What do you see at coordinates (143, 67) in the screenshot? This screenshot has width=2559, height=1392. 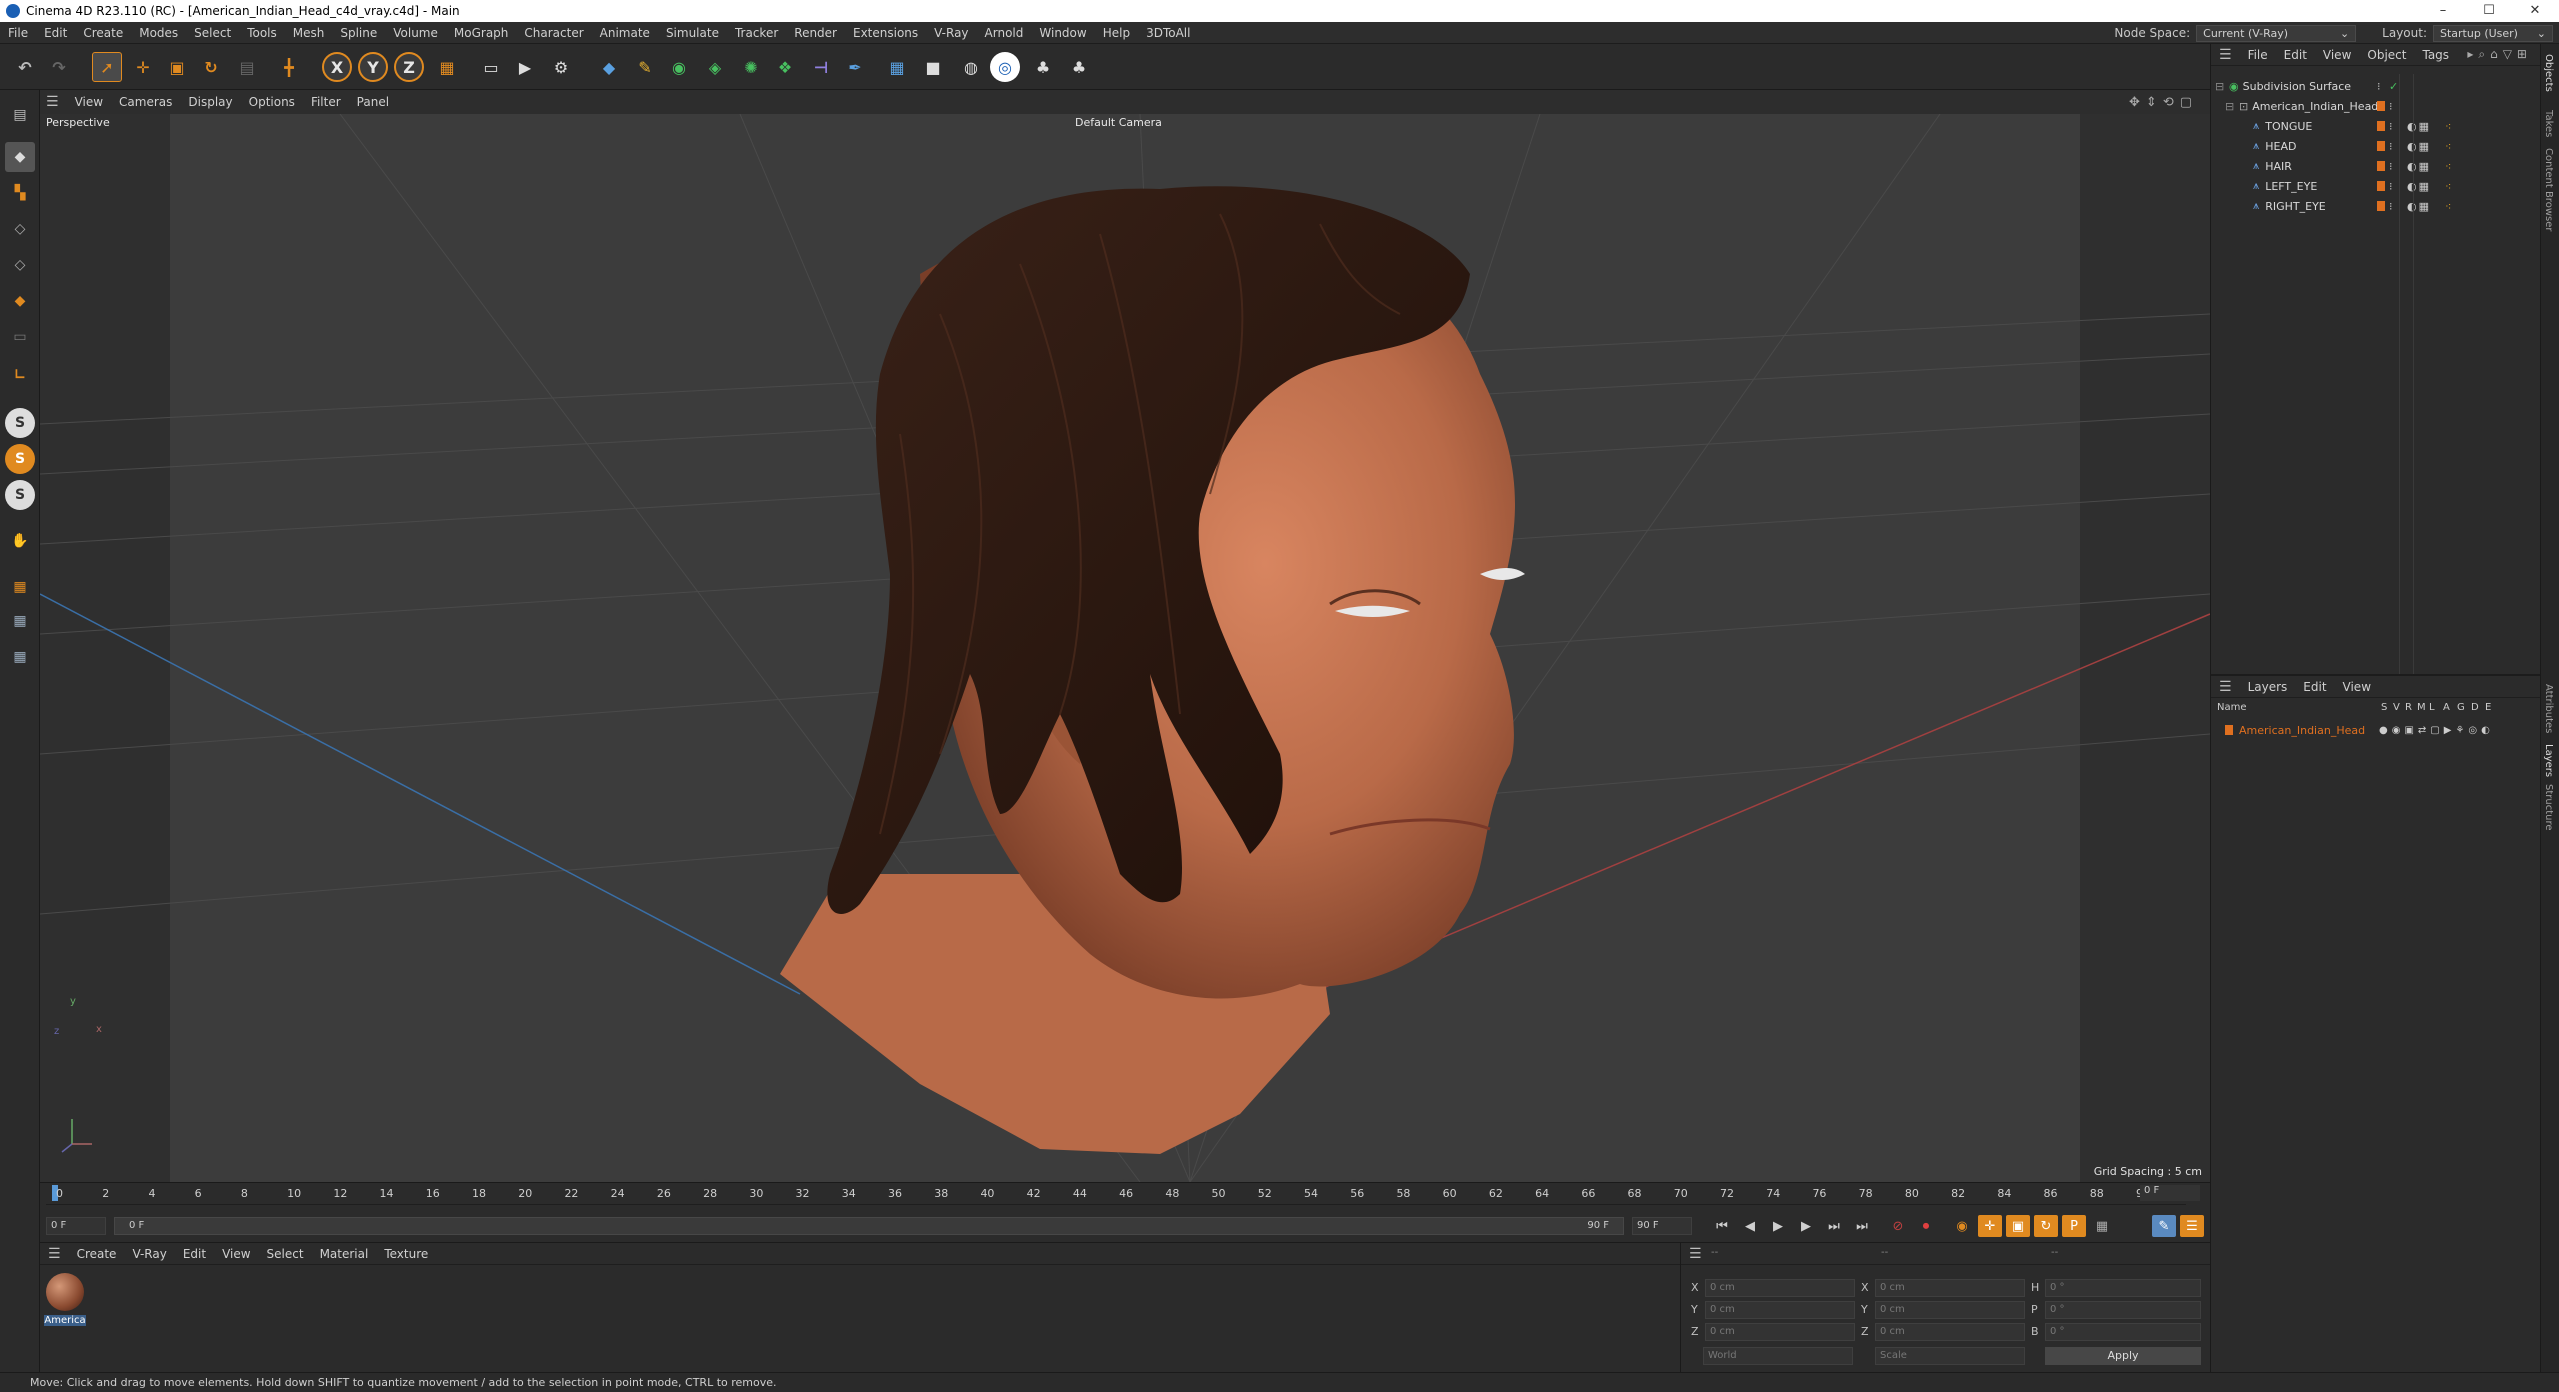 I see `move-tool-icon: ✛` at bounding box center [143, 67].